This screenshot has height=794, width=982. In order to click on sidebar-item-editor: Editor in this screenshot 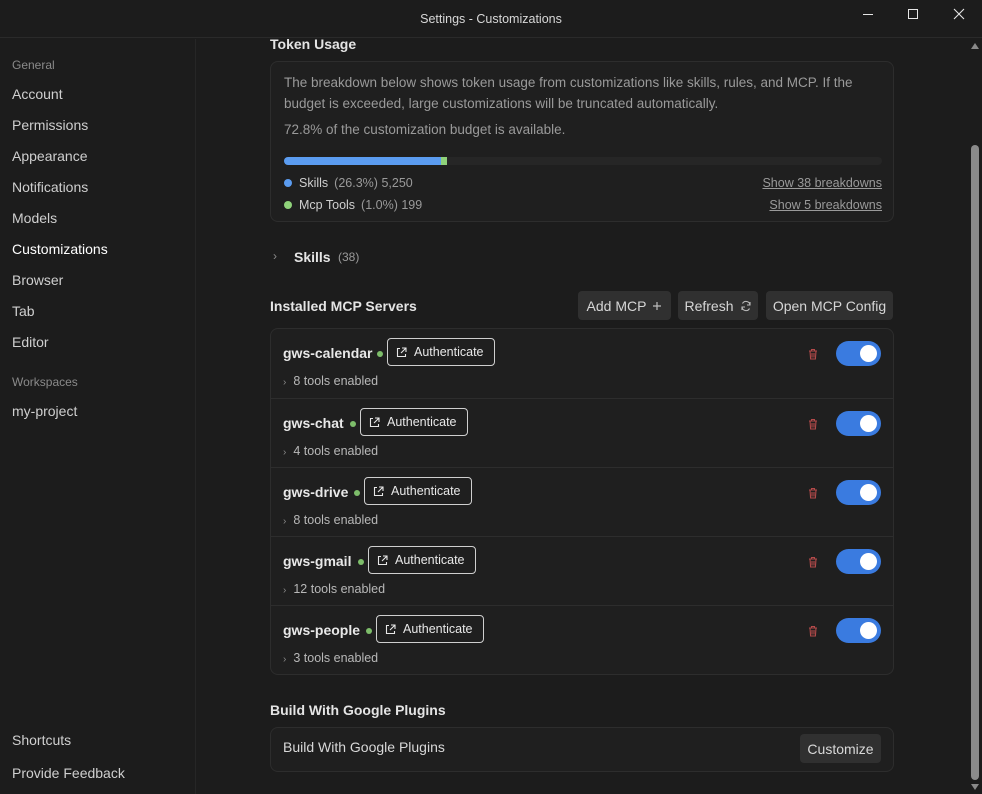, I will do `click(30, 342)`.